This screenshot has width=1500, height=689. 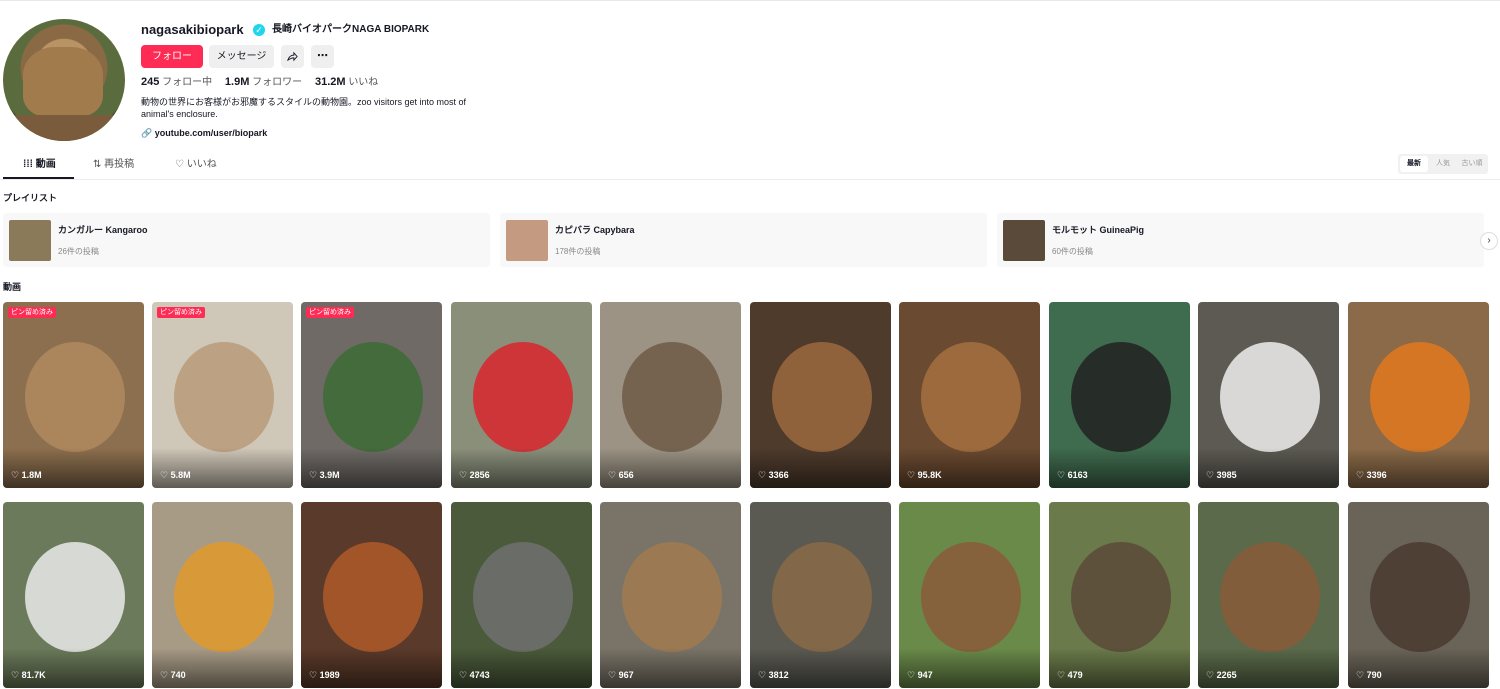 I want to click on view-count-value: 947, so click(x=925, y=675).